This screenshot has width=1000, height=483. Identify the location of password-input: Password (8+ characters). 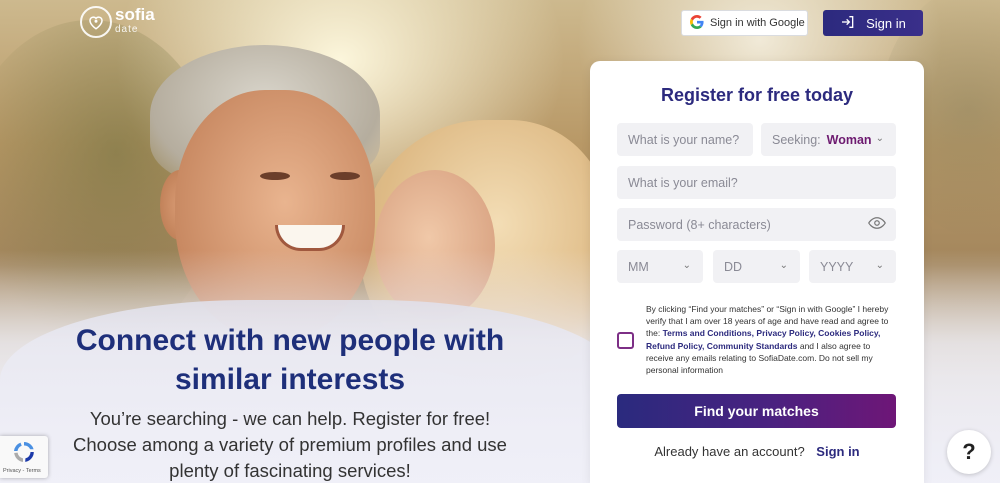
(756, 224).